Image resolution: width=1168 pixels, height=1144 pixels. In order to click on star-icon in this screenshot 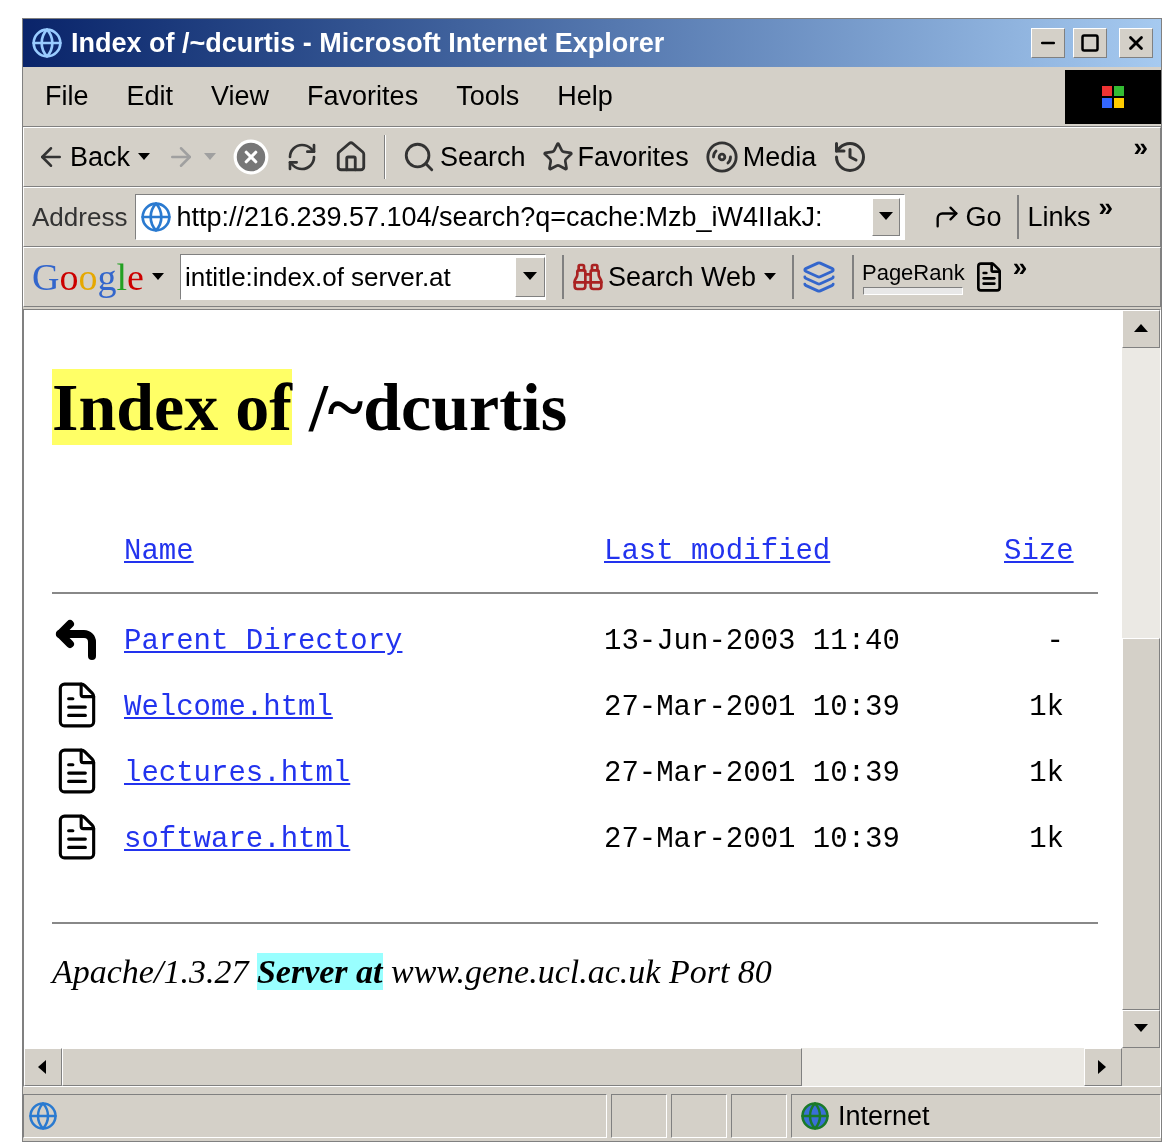, I will do `click(557, 157)`.